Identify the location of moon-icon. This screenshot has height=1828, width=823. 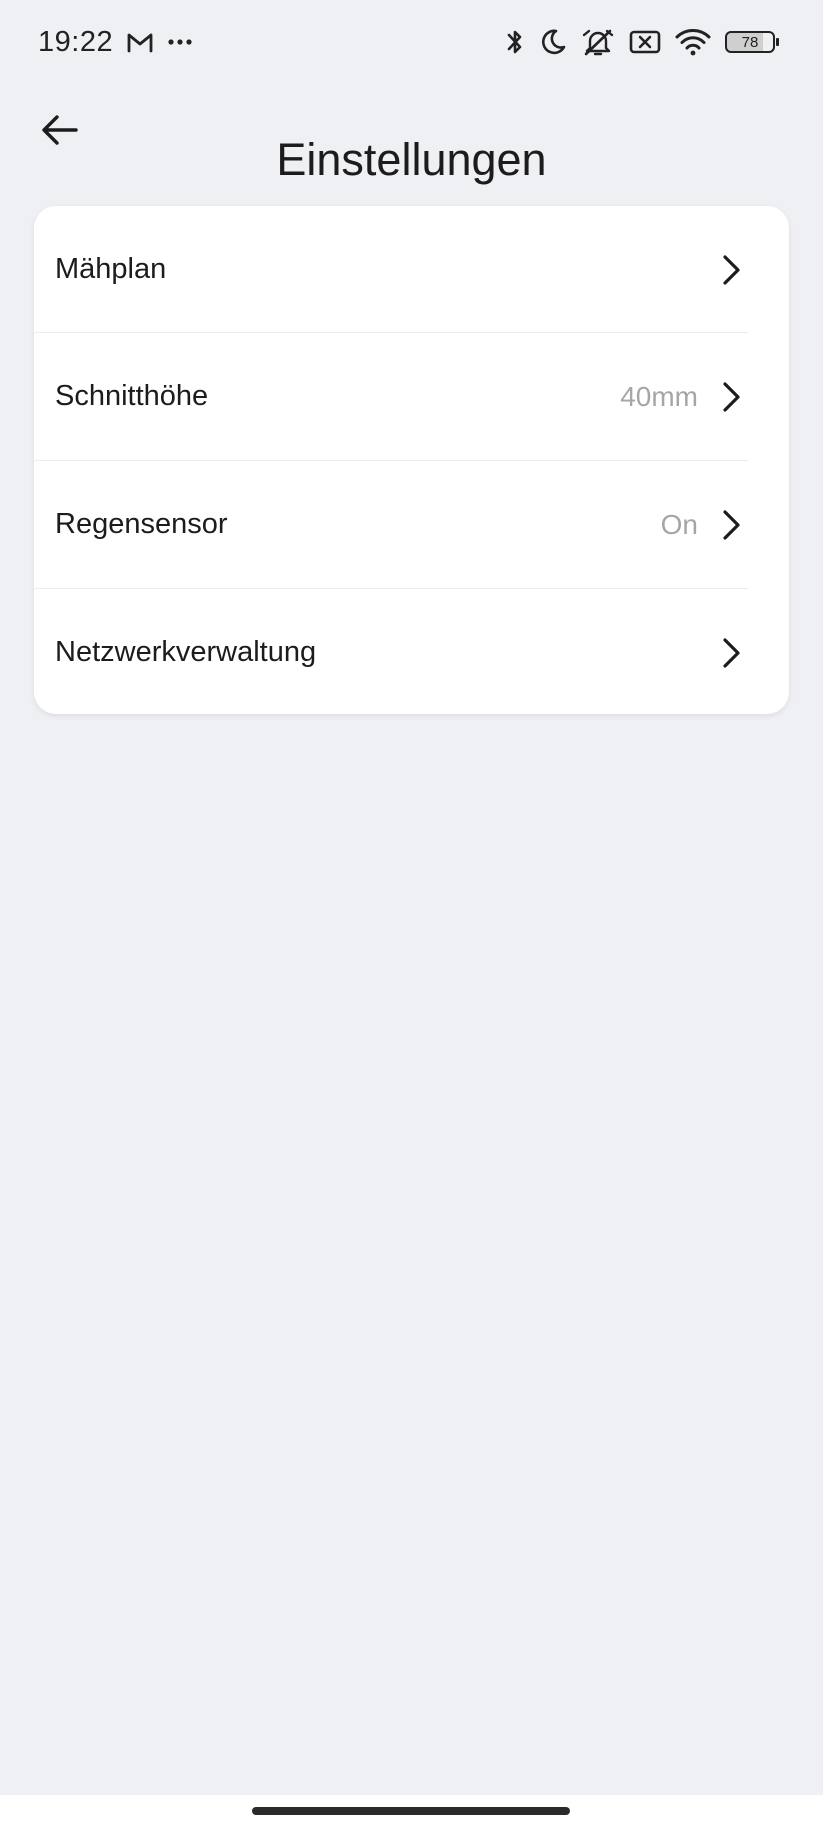
(553, 42).